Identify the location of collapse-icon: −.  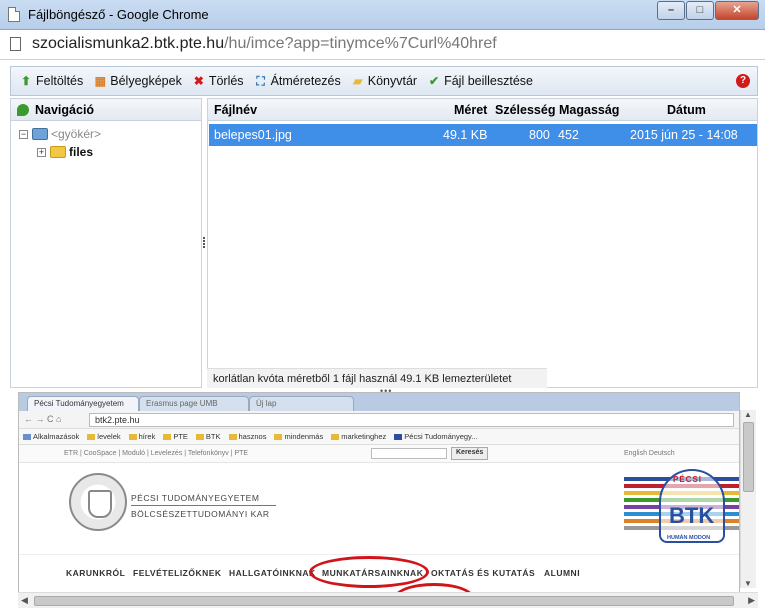
(23, 134).